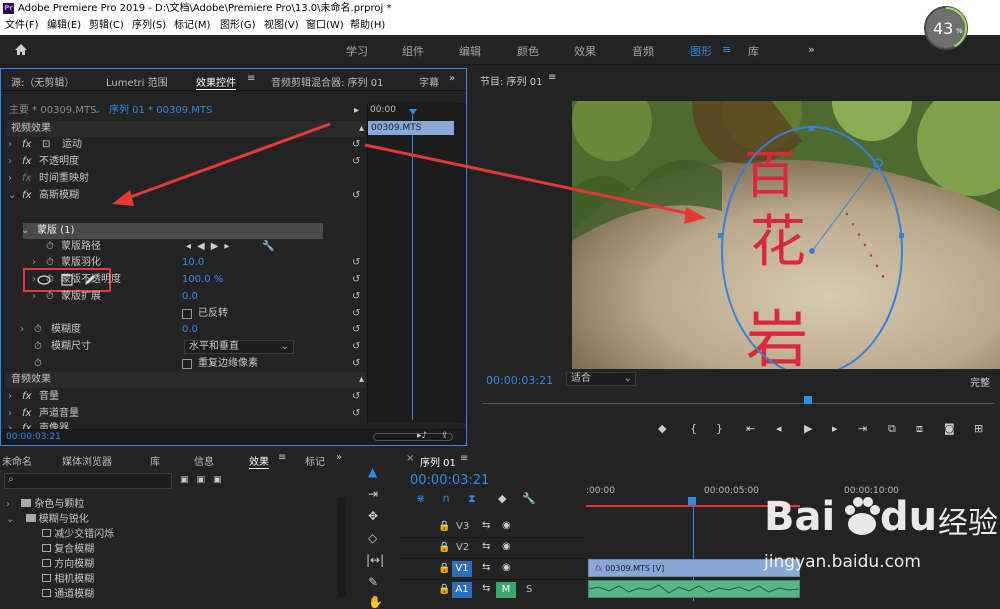 The width and height of the screenshot is (1000, 609). I want to click on add-marker-icon: ◆, so click(502, 498).